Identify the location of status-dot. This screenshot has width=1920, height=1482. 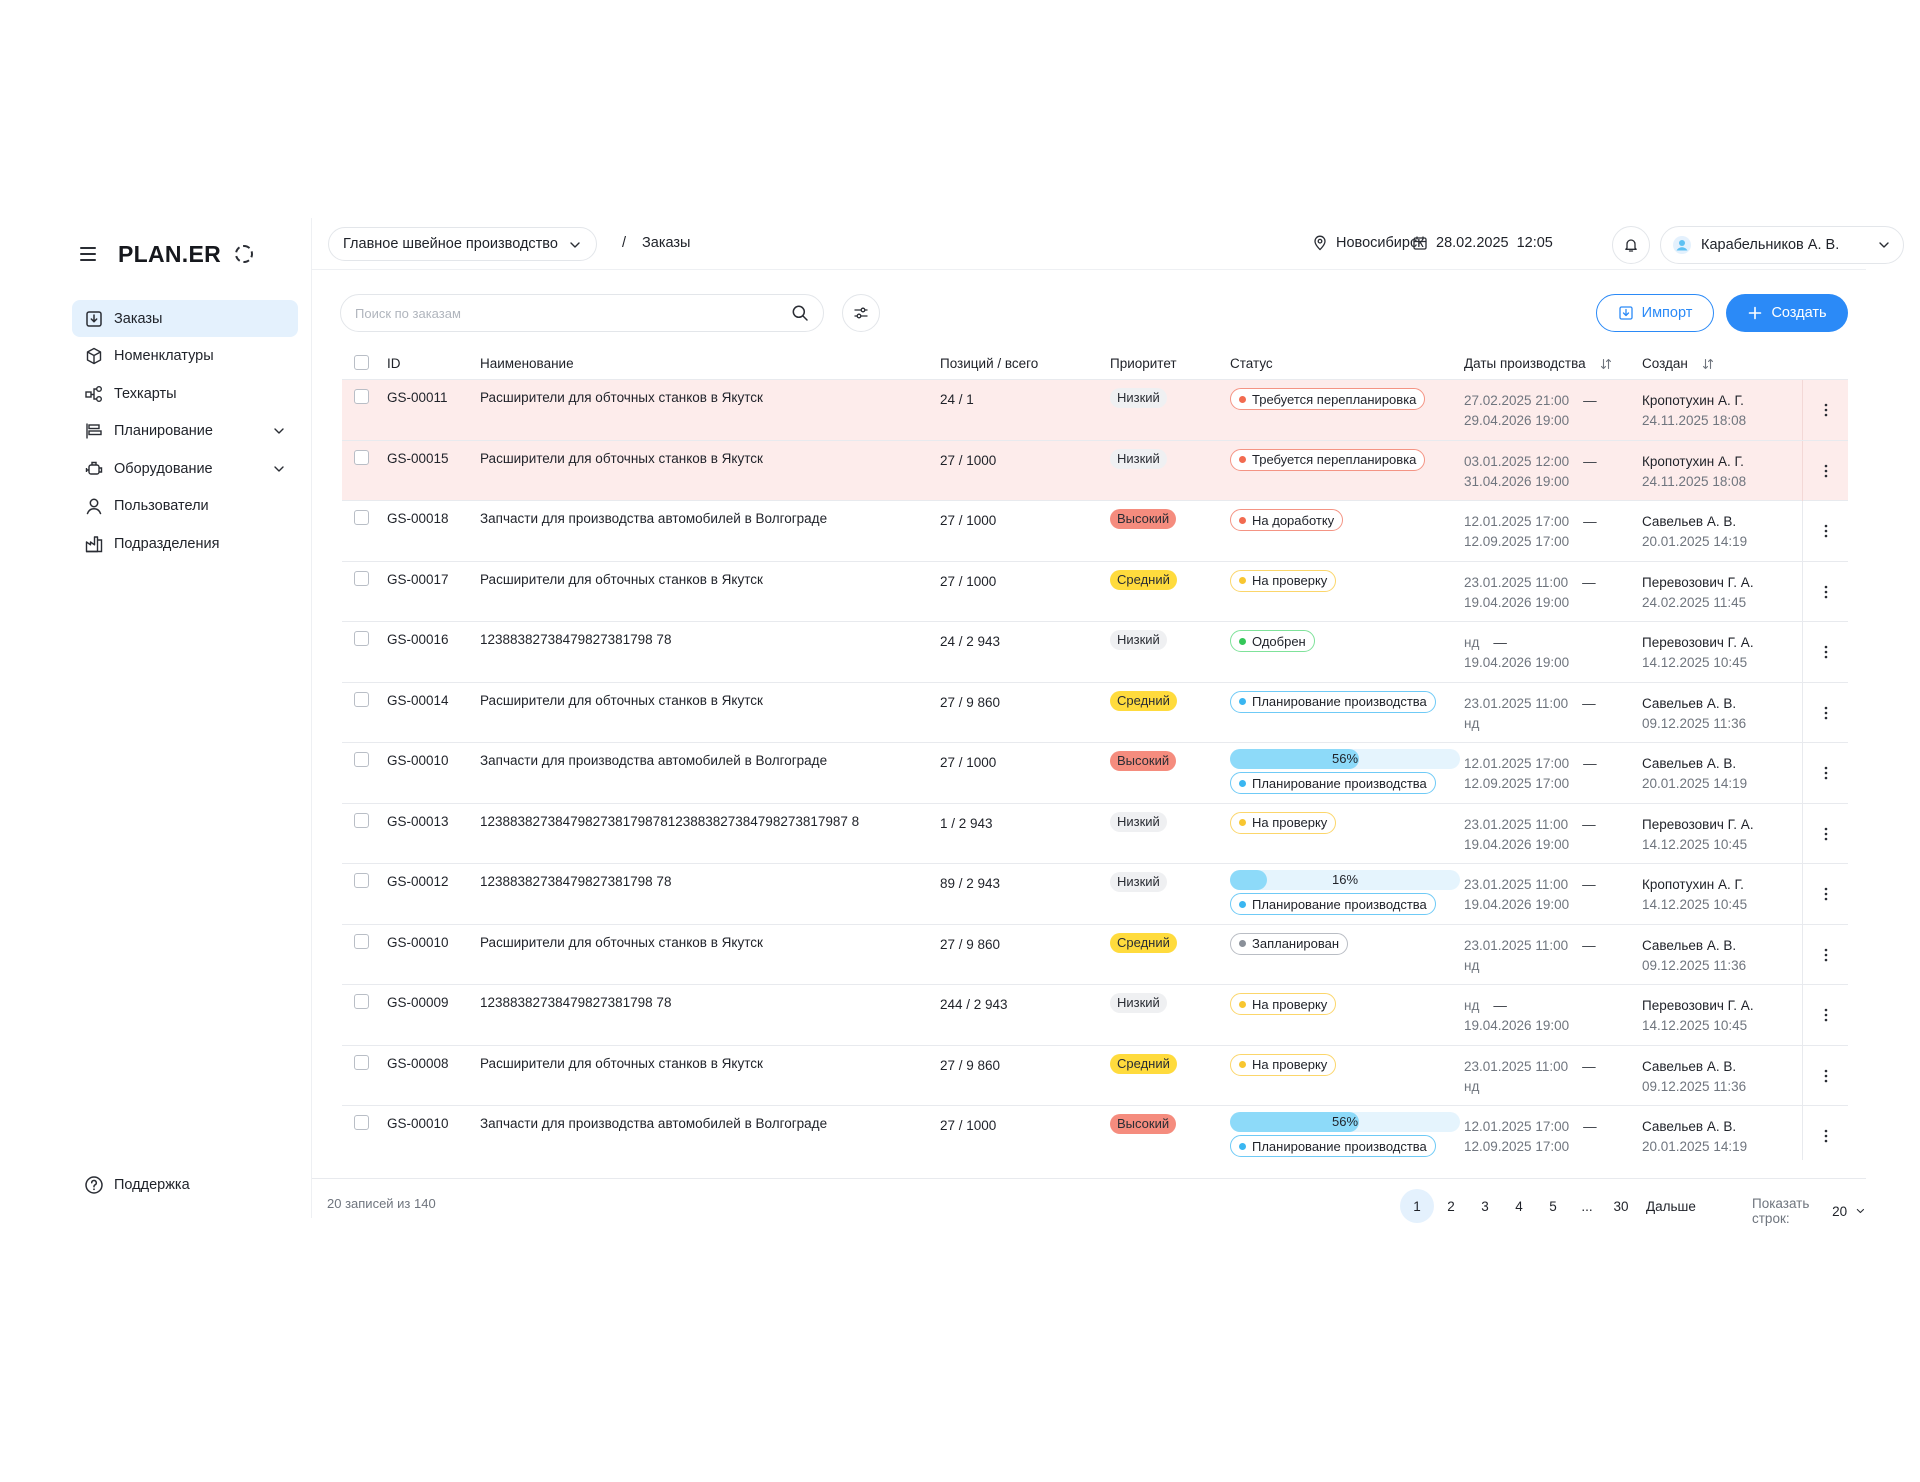
(1242, 701).